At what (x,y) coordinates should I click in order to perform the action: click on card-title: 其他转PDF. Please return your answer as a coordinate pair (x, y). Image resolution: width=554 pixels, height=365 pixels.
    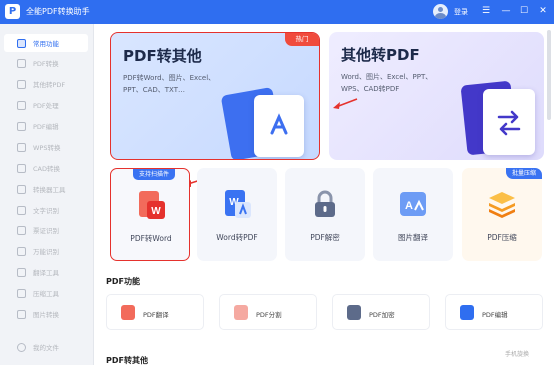
    Looking at the image, I should click on (380, 55).